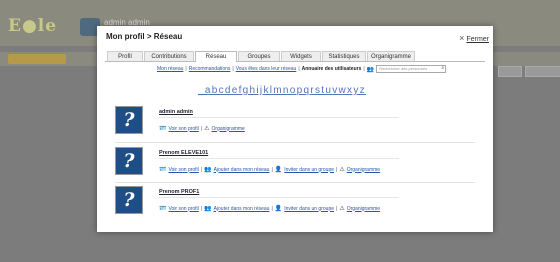 This screenshot has width=560, height=262. I want to click on tab-organigramme: Organigramme, so click(391, 56).